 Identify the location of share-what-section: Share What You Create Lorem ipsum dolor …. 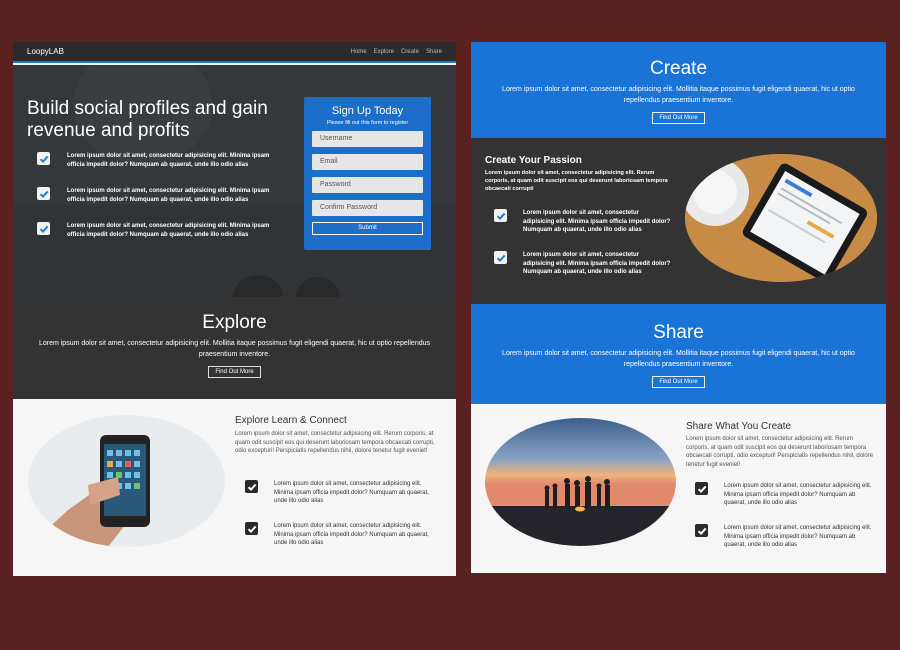
(678, 488).